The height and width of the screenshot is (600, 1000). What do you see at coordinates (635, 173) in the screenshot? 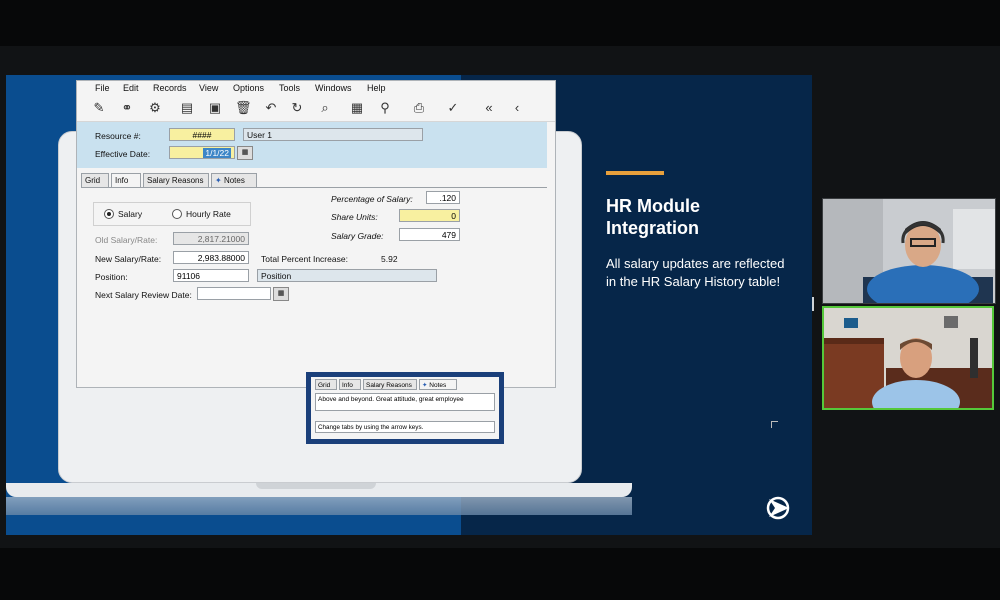
I see `slide-accent-bar` at bounding box center [635, 173].